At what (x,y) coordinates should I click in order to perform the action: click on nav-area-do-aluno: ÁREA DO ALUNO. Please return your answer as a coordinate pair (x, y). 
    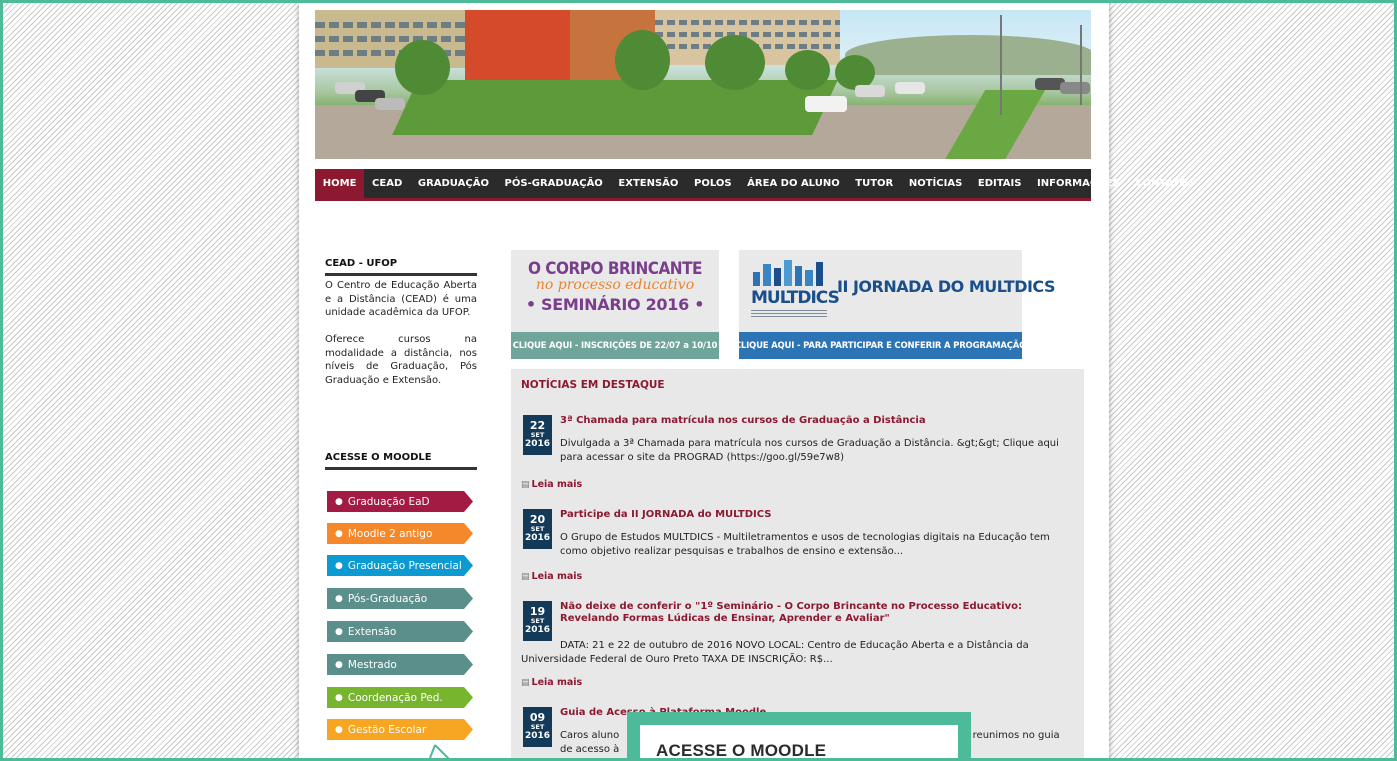
    Looking at the image, I should click on (793, 183).